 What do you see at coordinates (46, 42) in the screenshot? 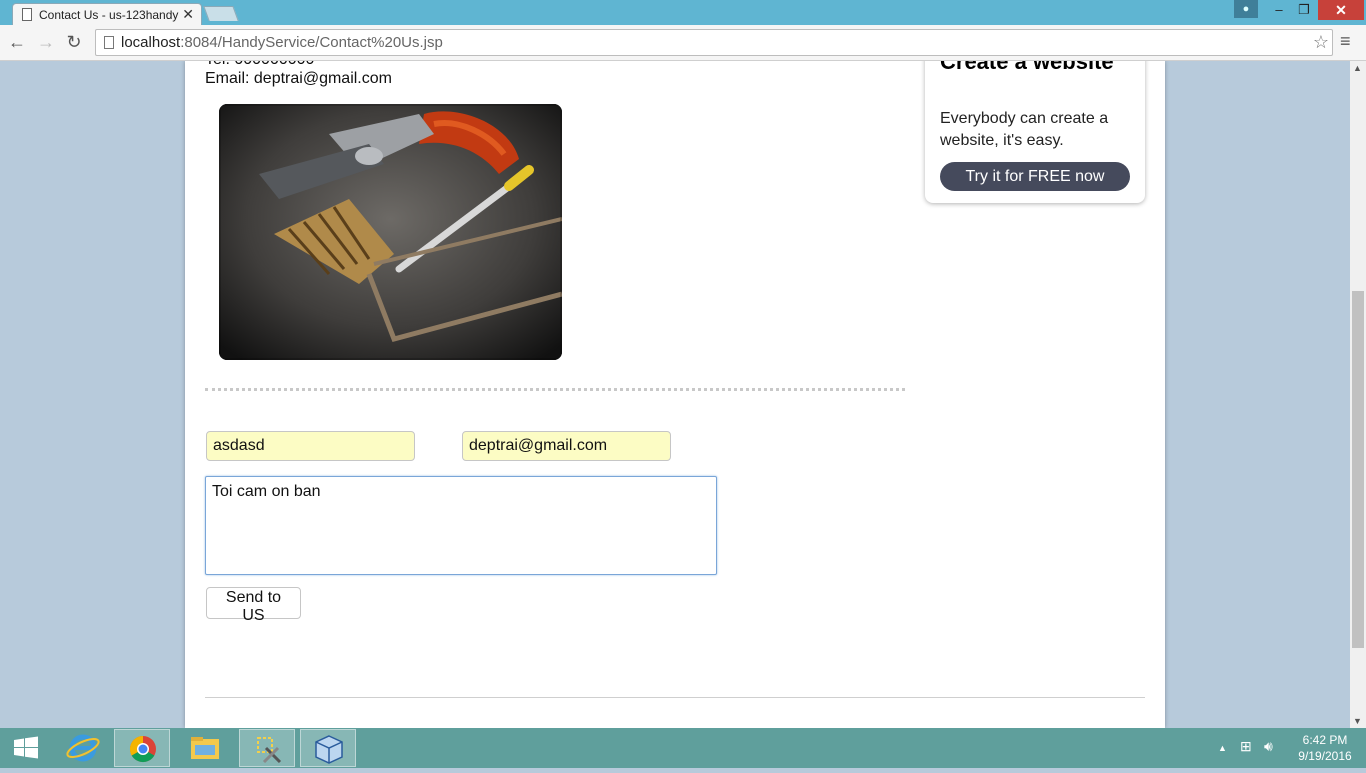
I see `forward-icon: →` at bounding box center [46, 42].